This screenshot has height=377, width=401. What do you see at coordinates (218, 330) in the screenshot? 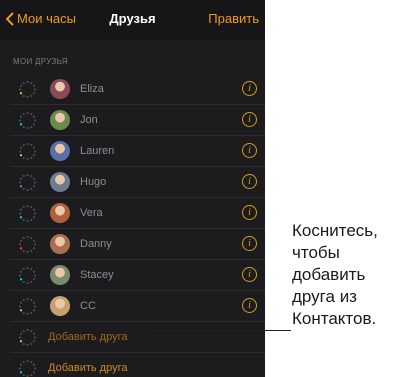
I see `callout-line` at bounding box center [218, 330].